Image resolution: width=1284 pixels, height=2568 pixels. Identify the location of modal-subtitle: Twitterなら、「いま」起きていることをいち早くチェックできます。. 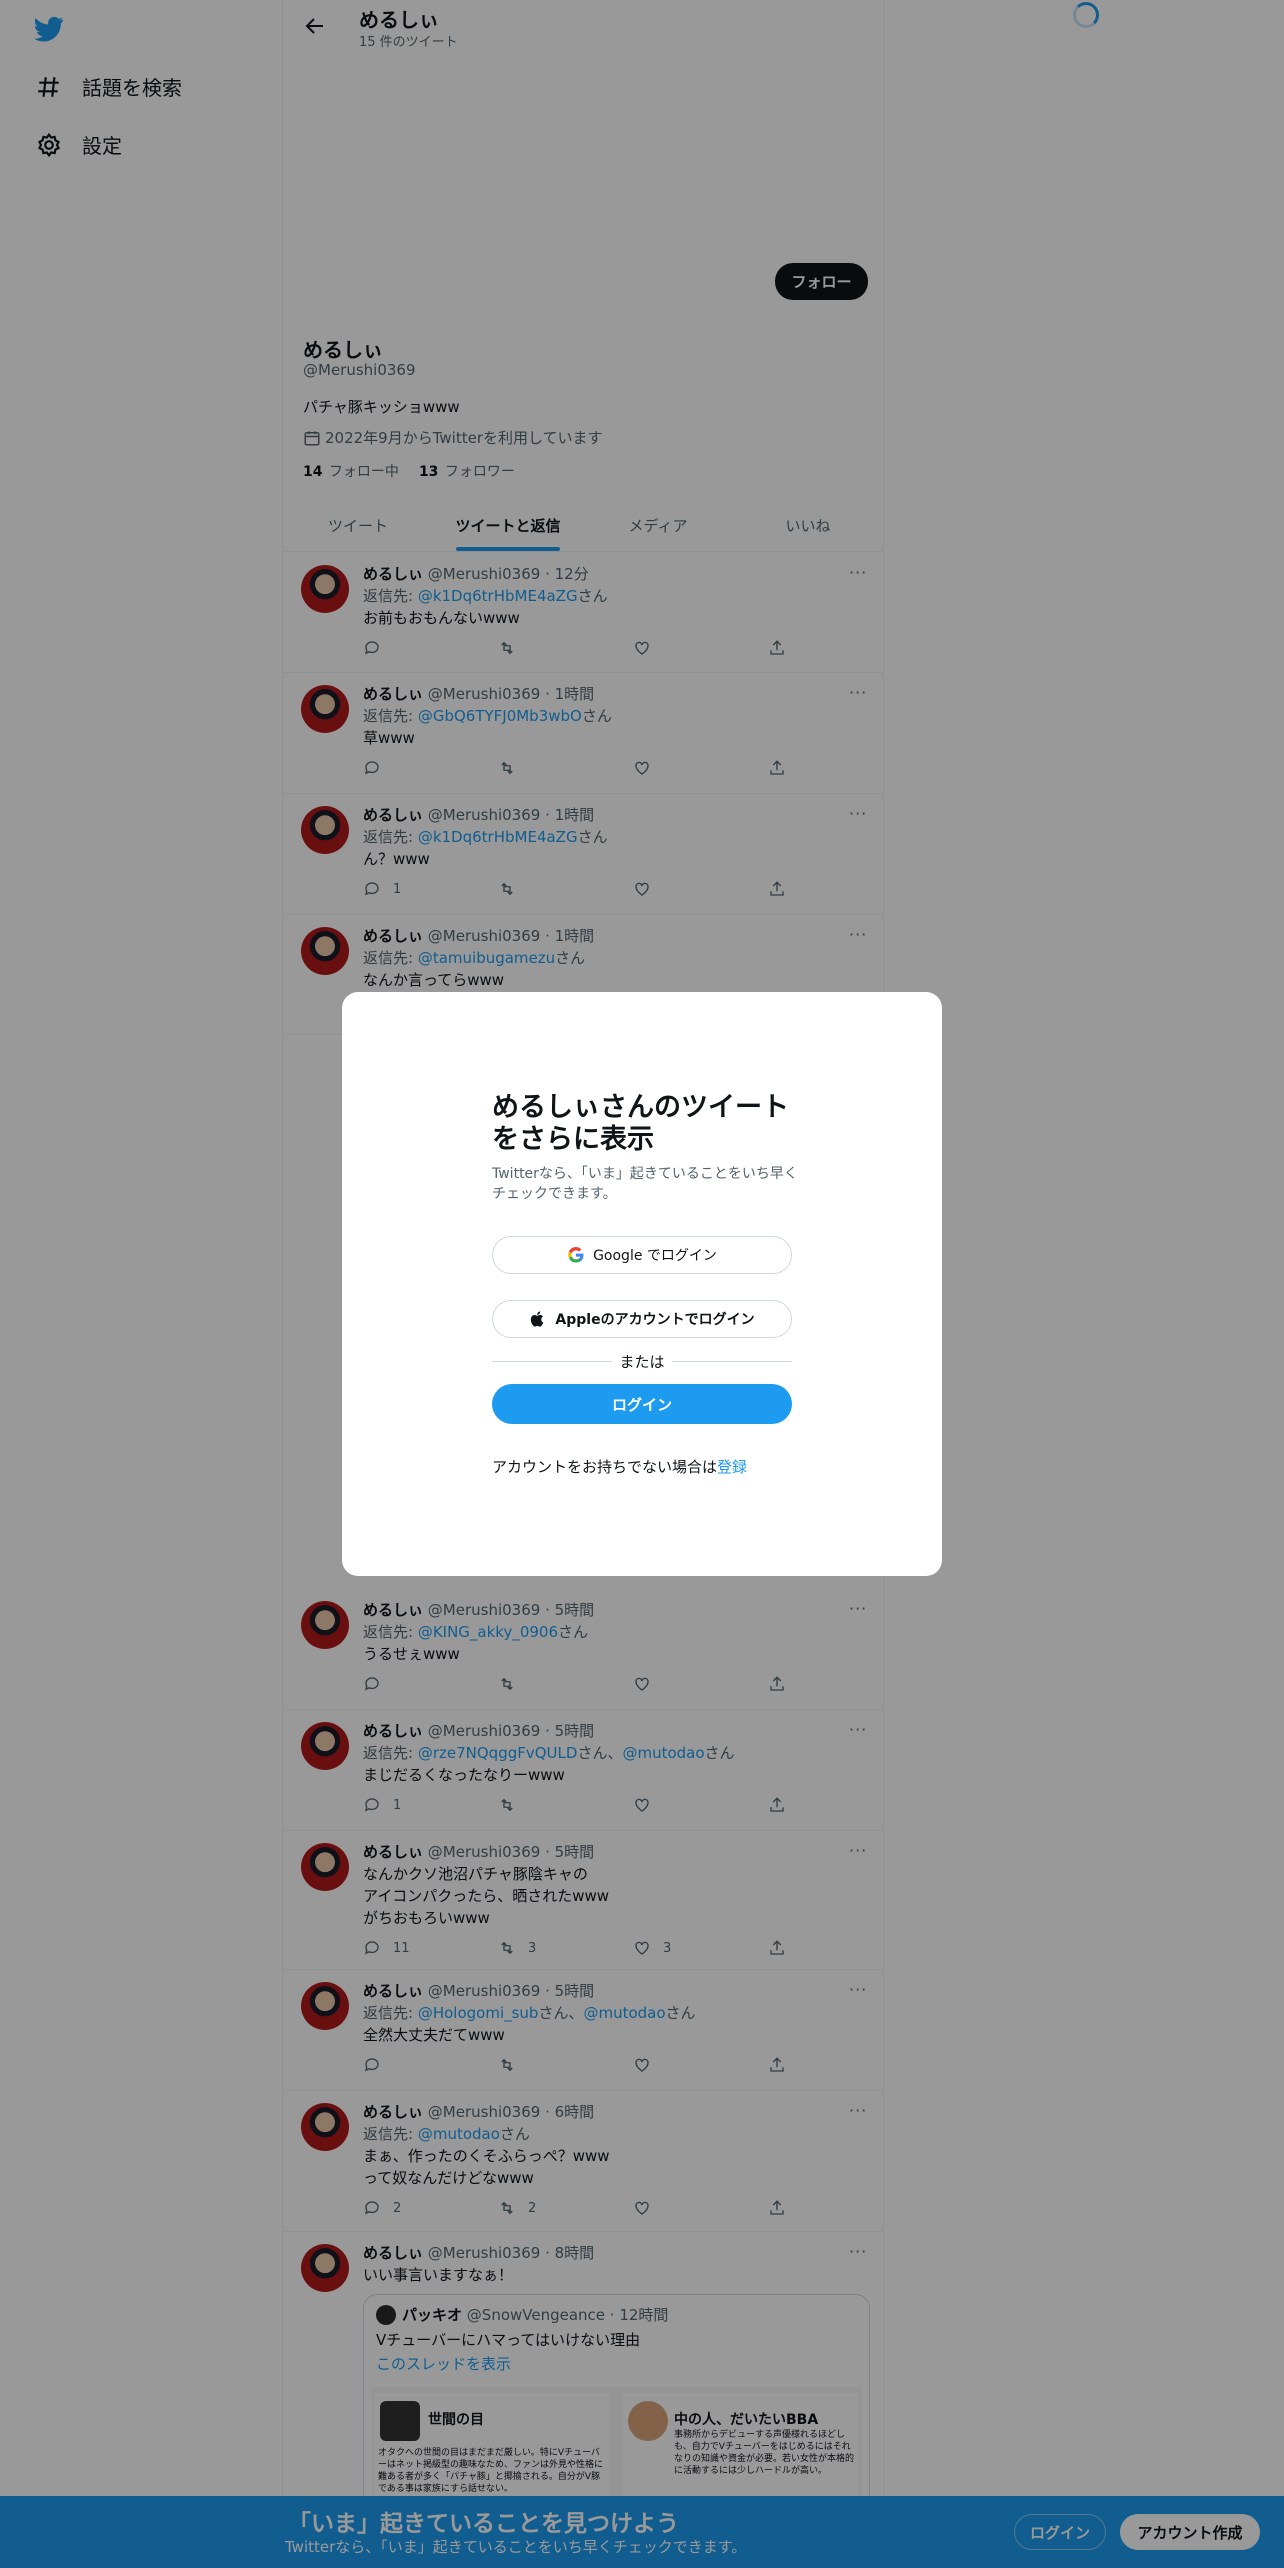
(645, 1184).